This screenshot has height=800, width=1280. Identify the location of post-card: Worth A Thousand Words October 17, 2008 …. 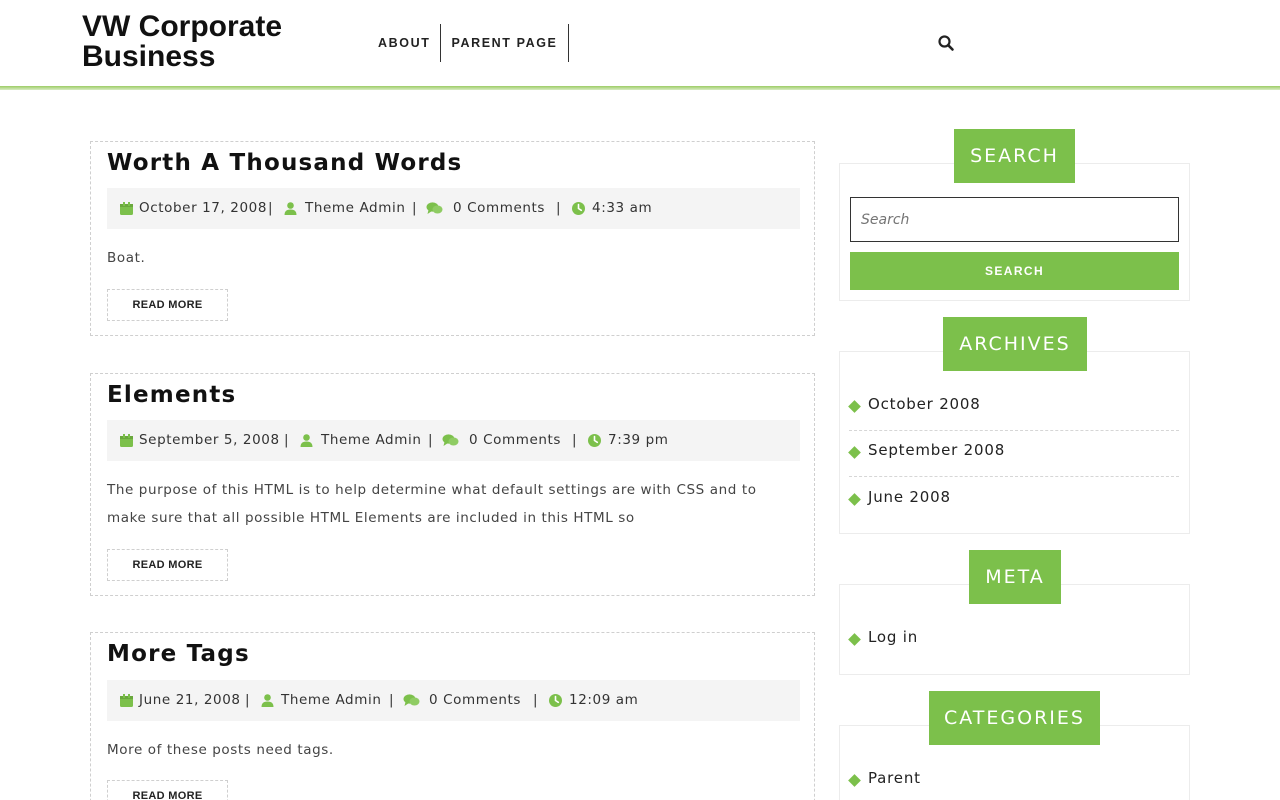
(452, 238).